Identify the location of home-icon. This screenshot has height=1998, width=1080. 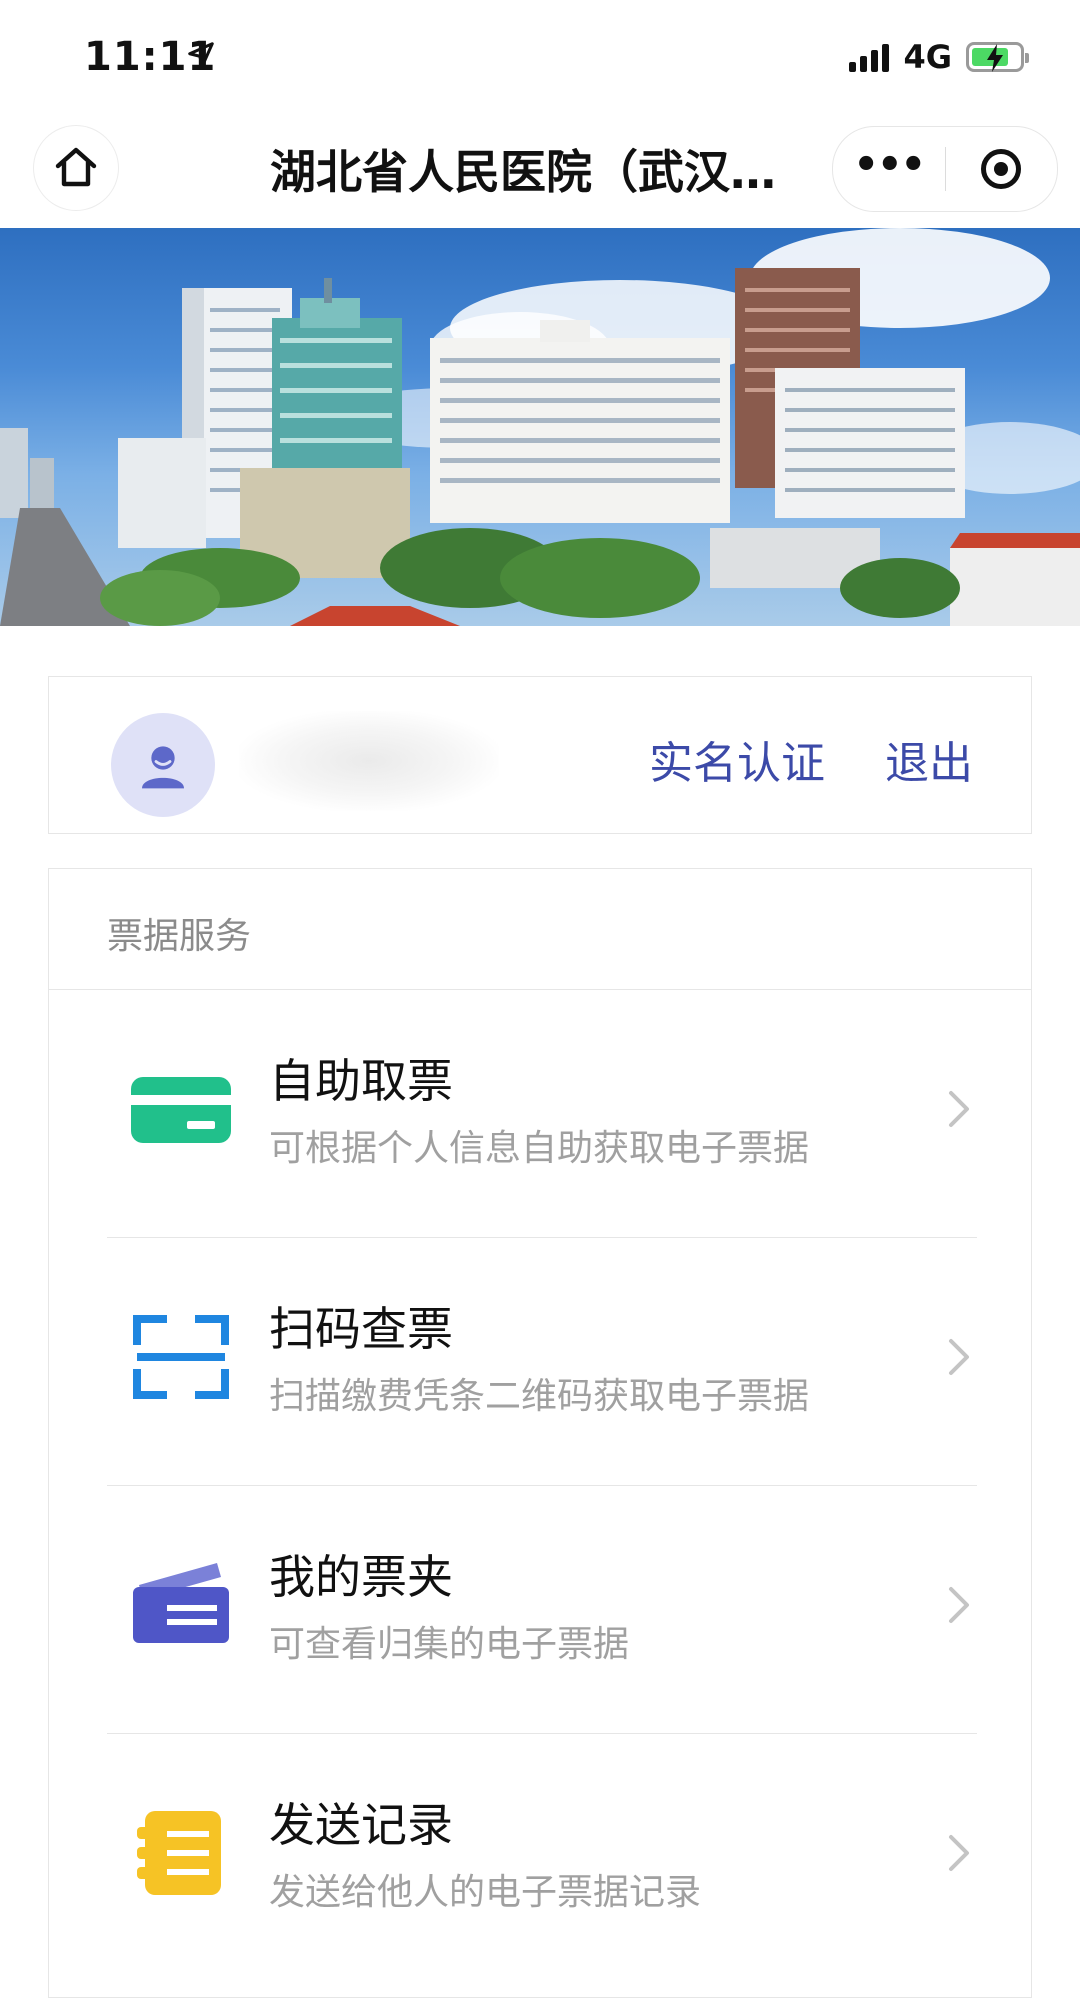
(76, 167).